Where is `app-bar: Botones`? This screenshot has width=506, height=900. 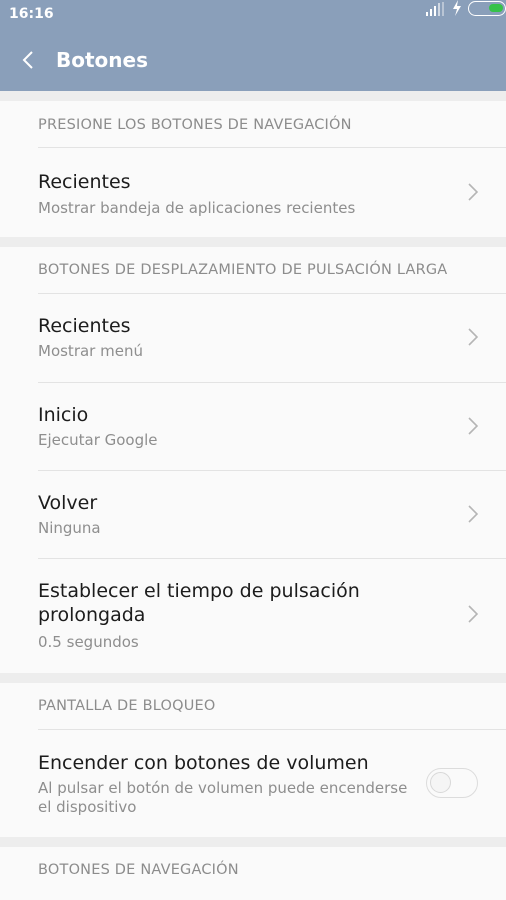 app-bar: Botones is located at coordinates (253, 60).